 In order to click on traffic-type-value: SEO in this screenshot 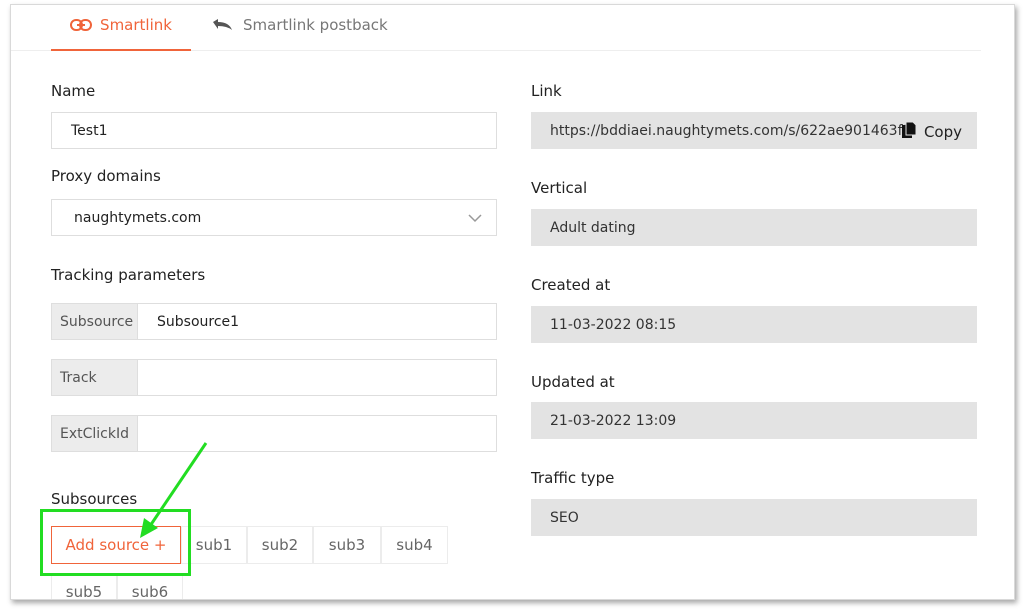, I will do `click(564, 517)`.